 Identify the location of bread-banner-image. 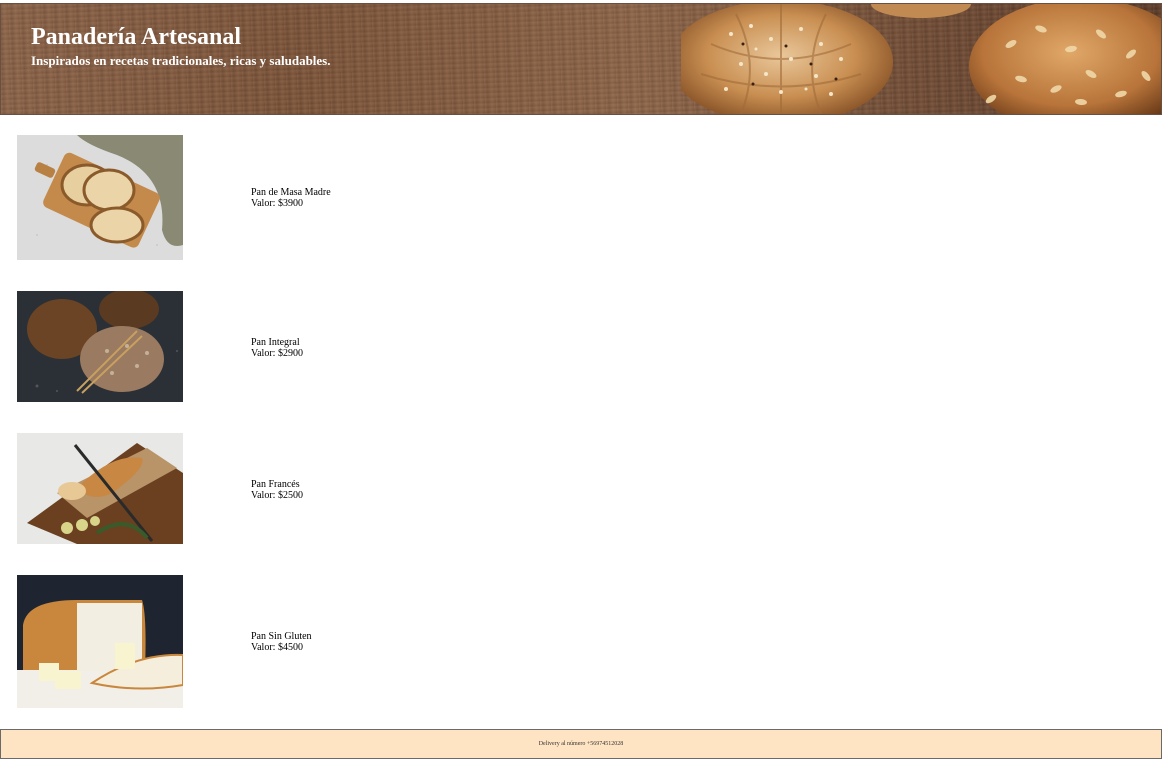
(921, 59).